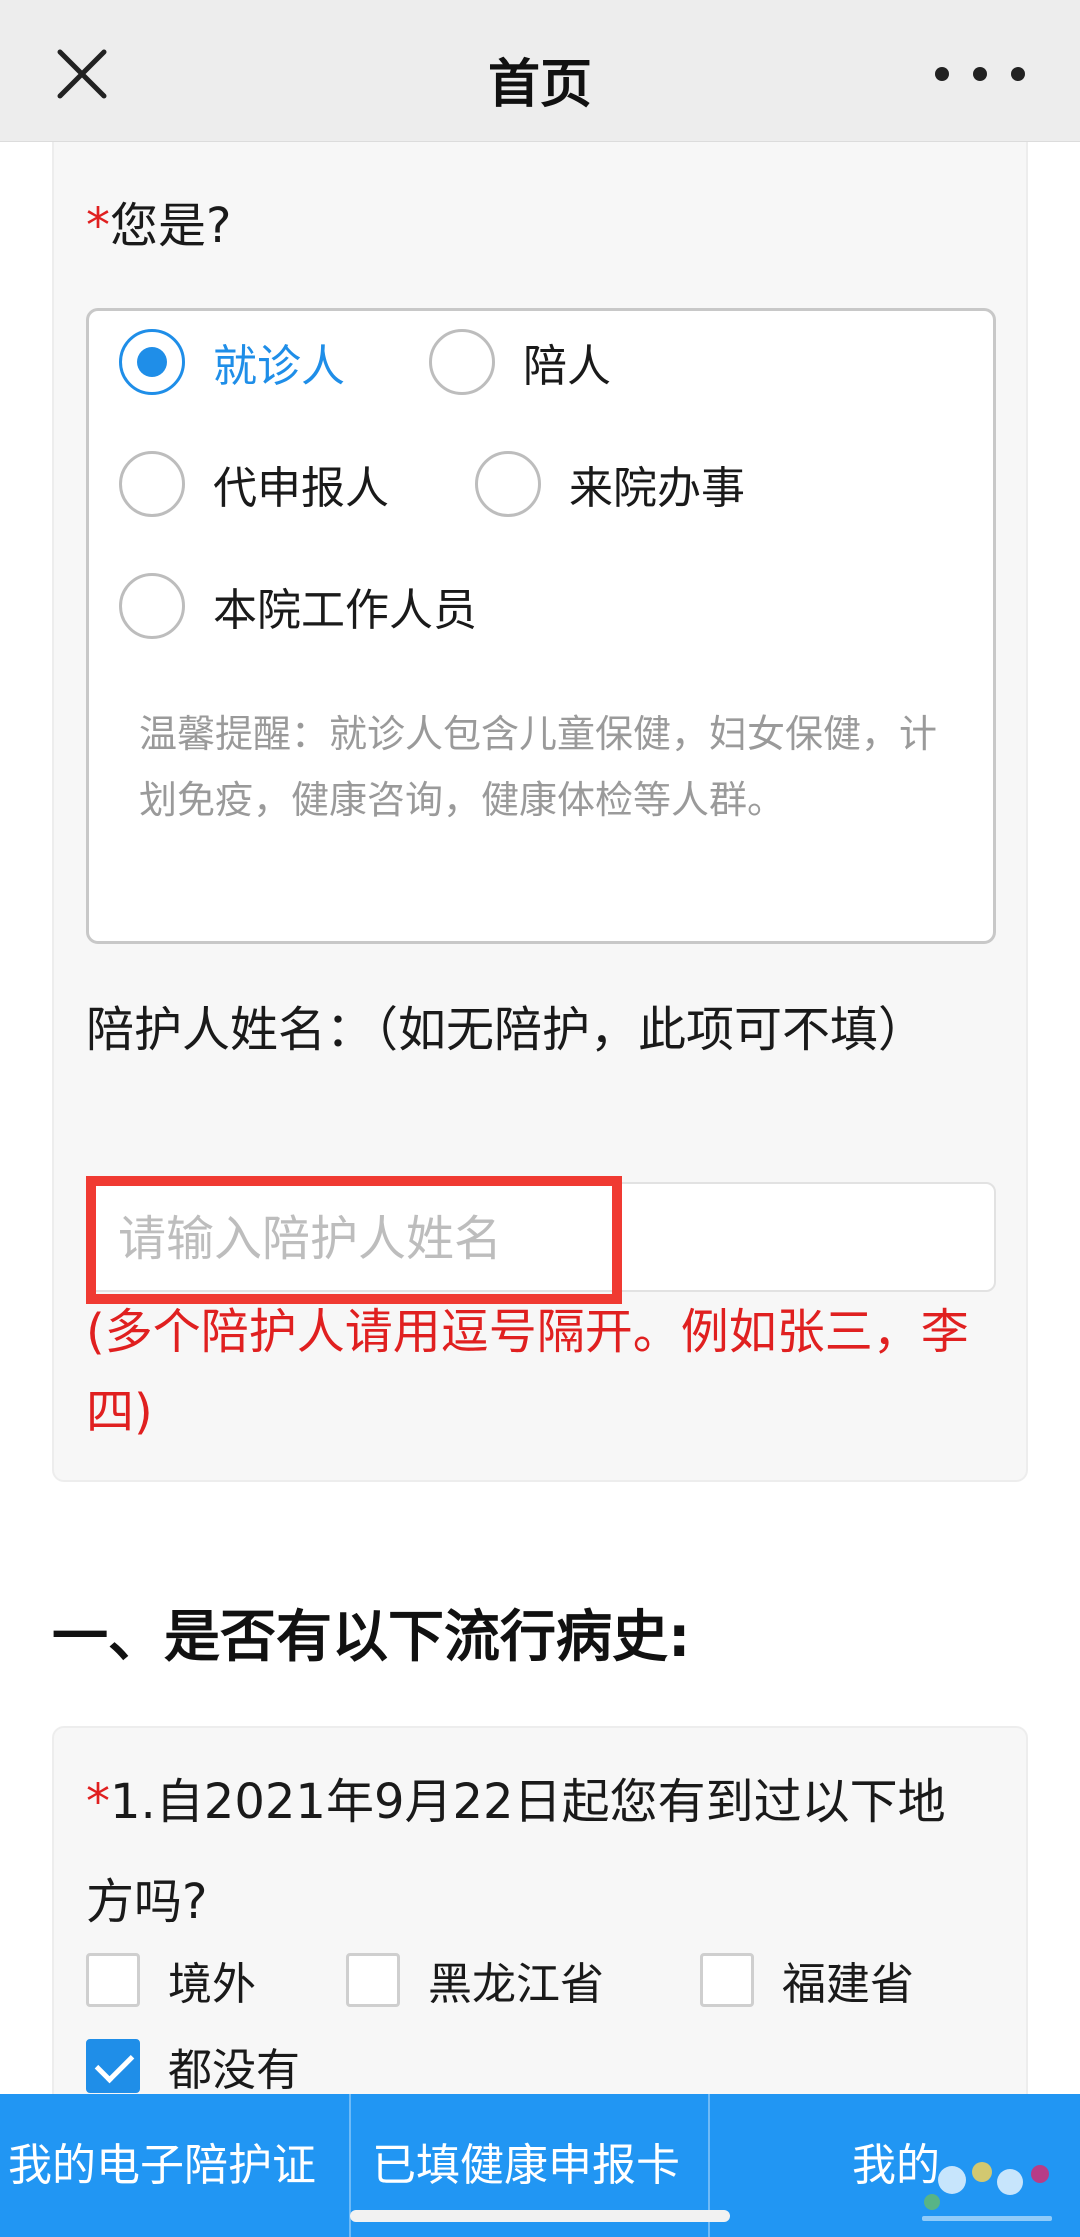  What do you see at coordinates (567, 366) in the screenshot?
I see `radio-label: 陪人` at bounding box center [567, 366].